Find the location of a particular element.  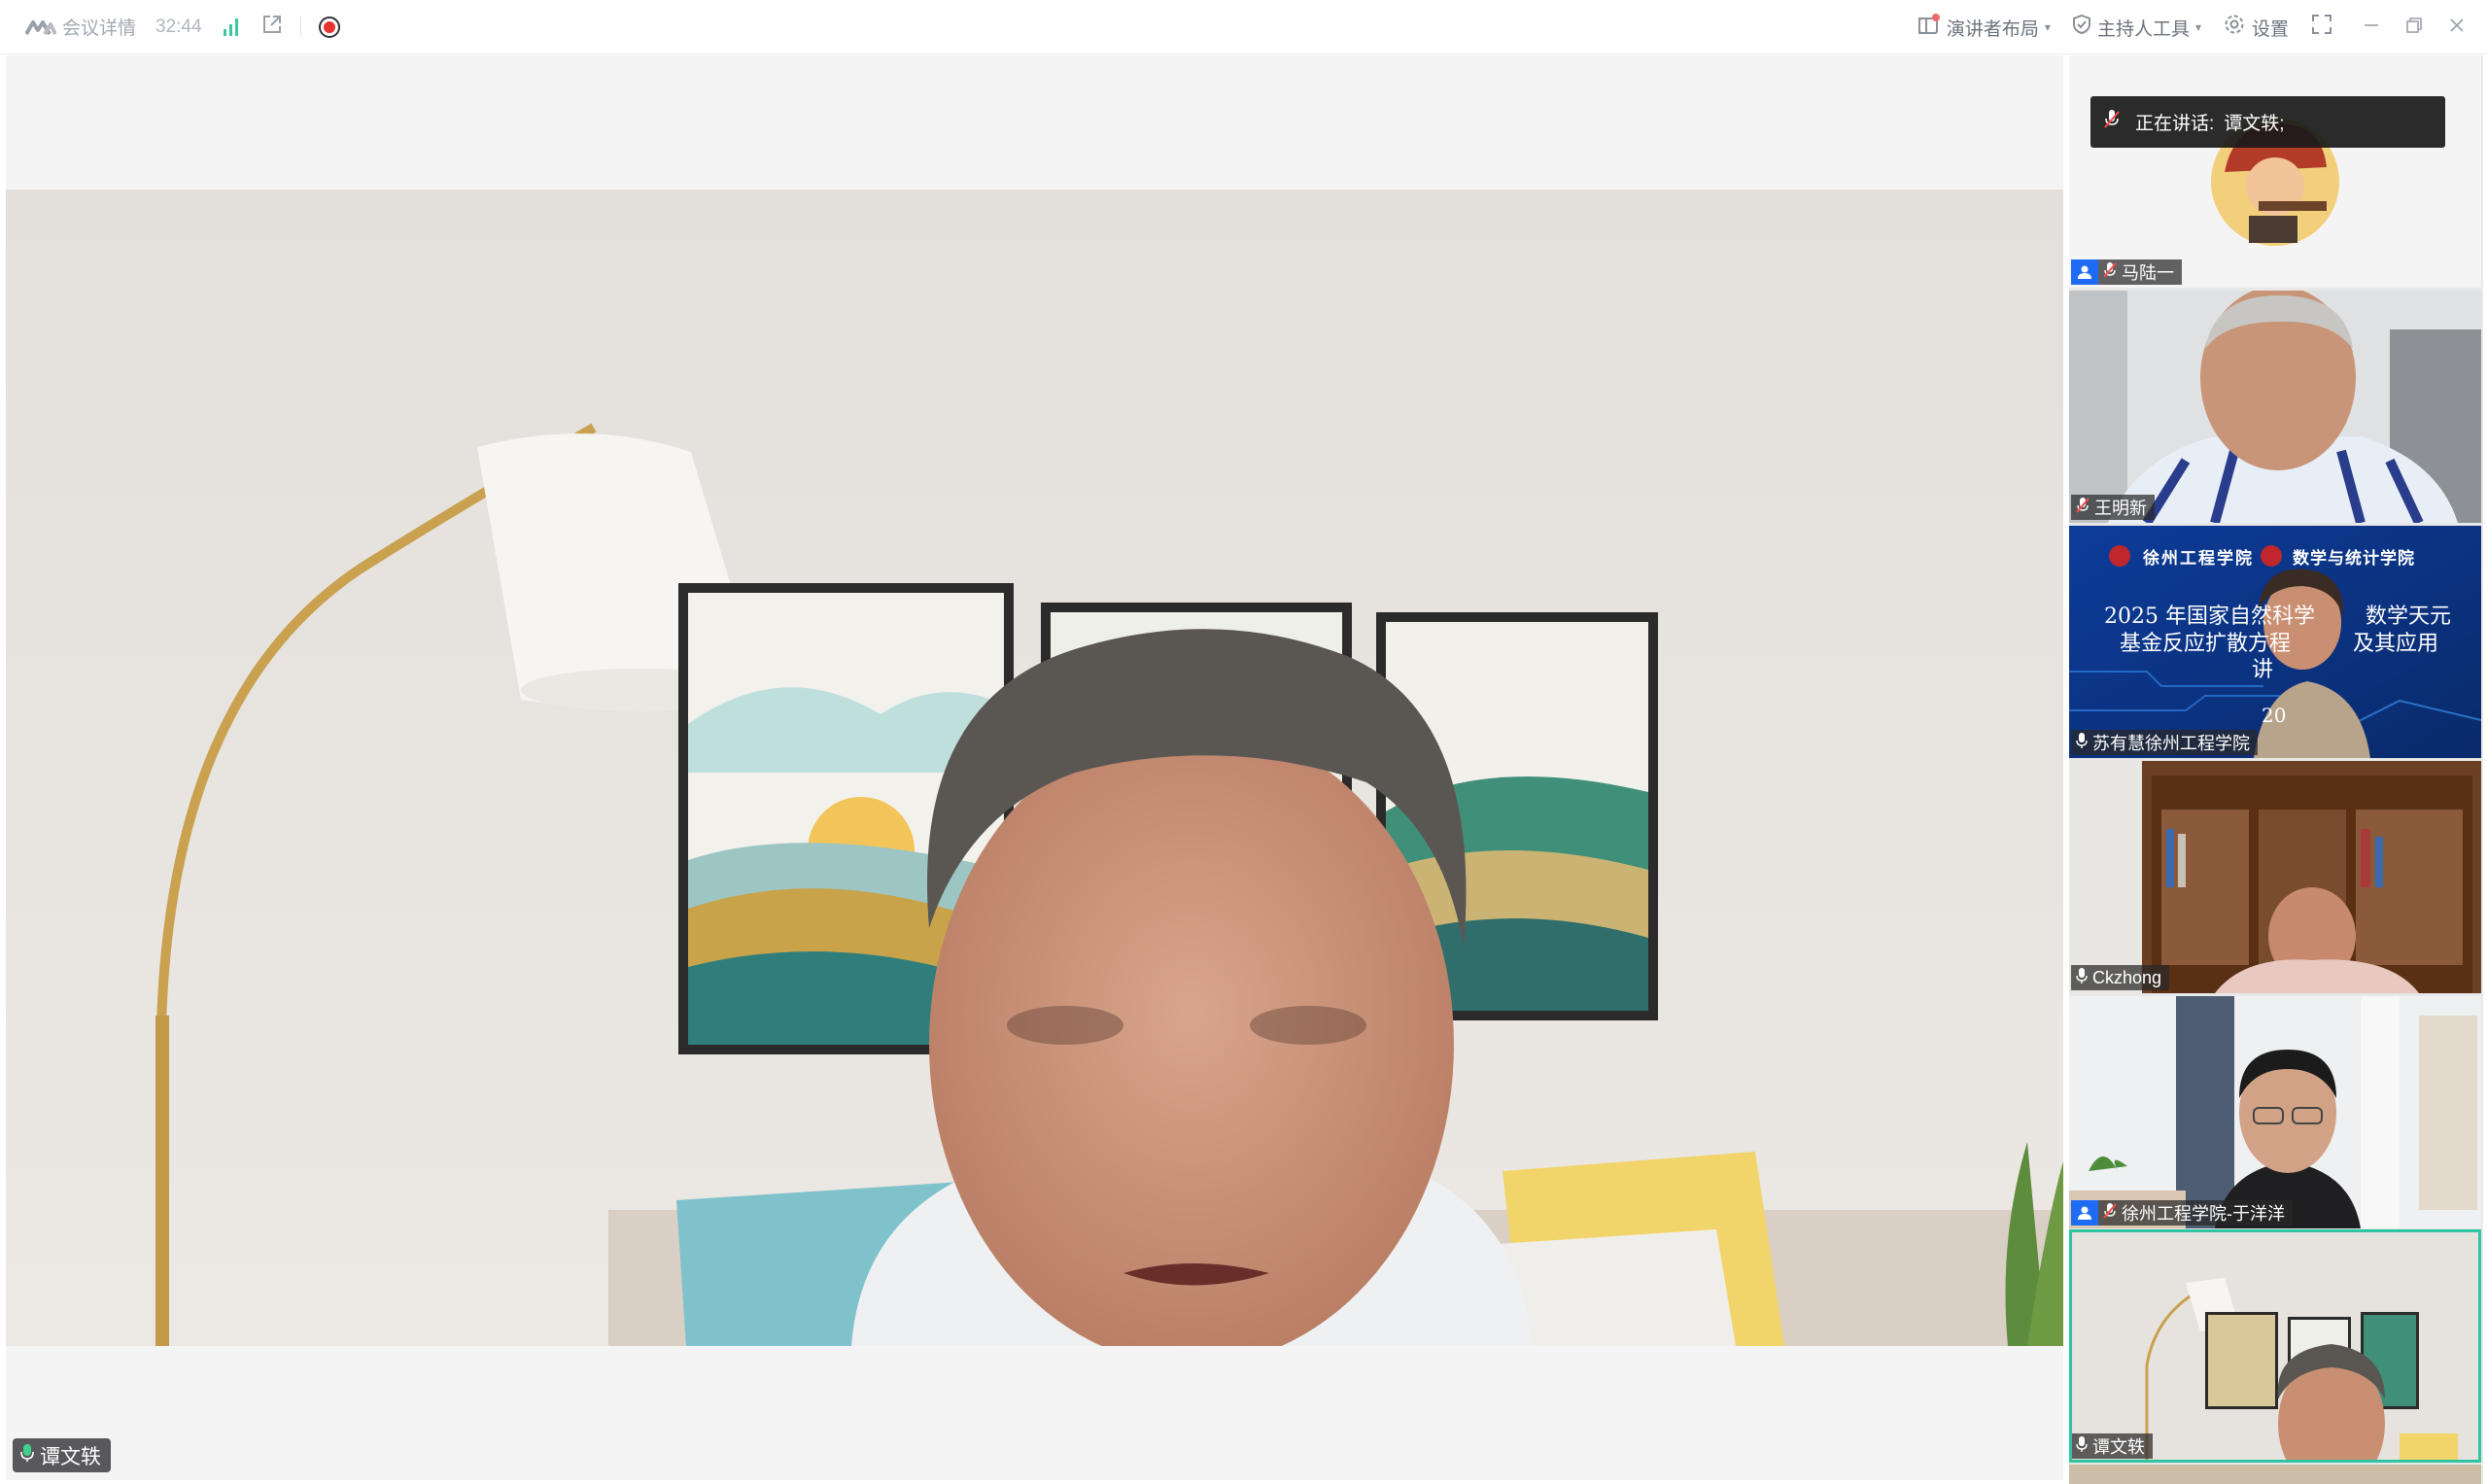

slide-line4: 20 is located at coordinates (2275, 715).